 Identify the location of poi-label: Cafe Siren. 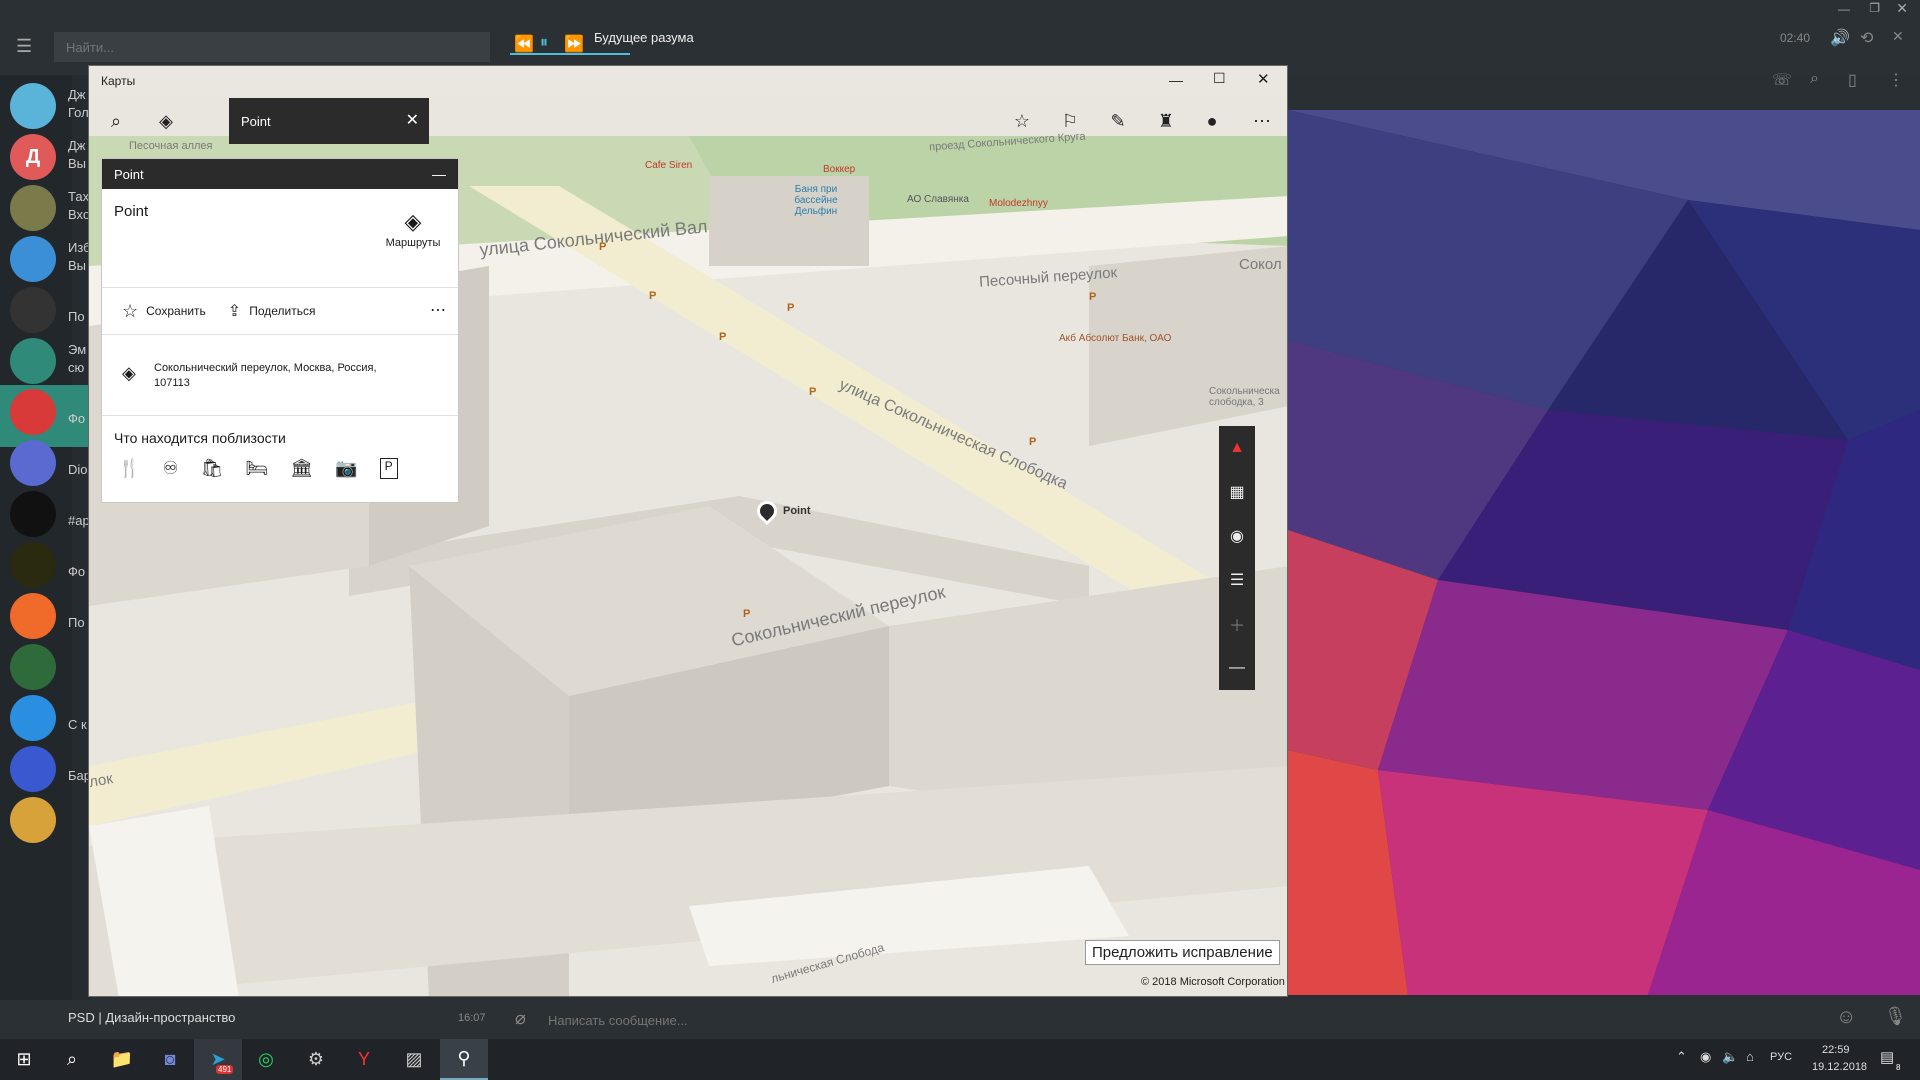
(668, 165).